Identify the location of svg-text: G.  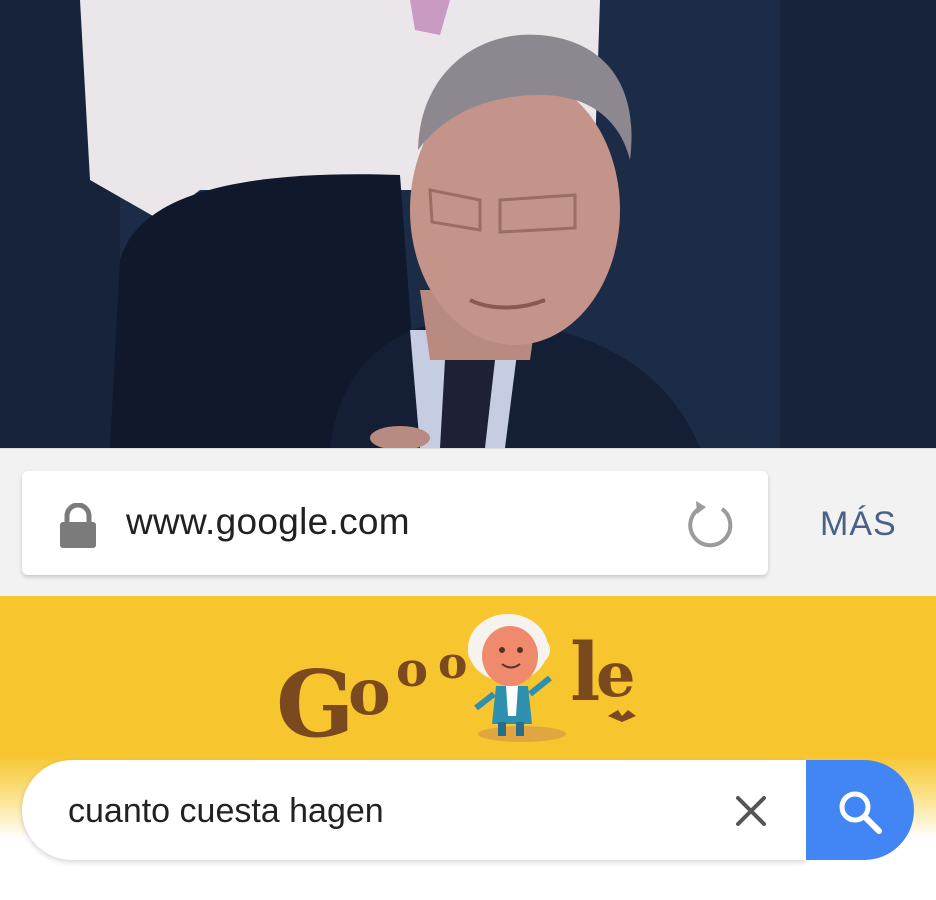
(315, 704).